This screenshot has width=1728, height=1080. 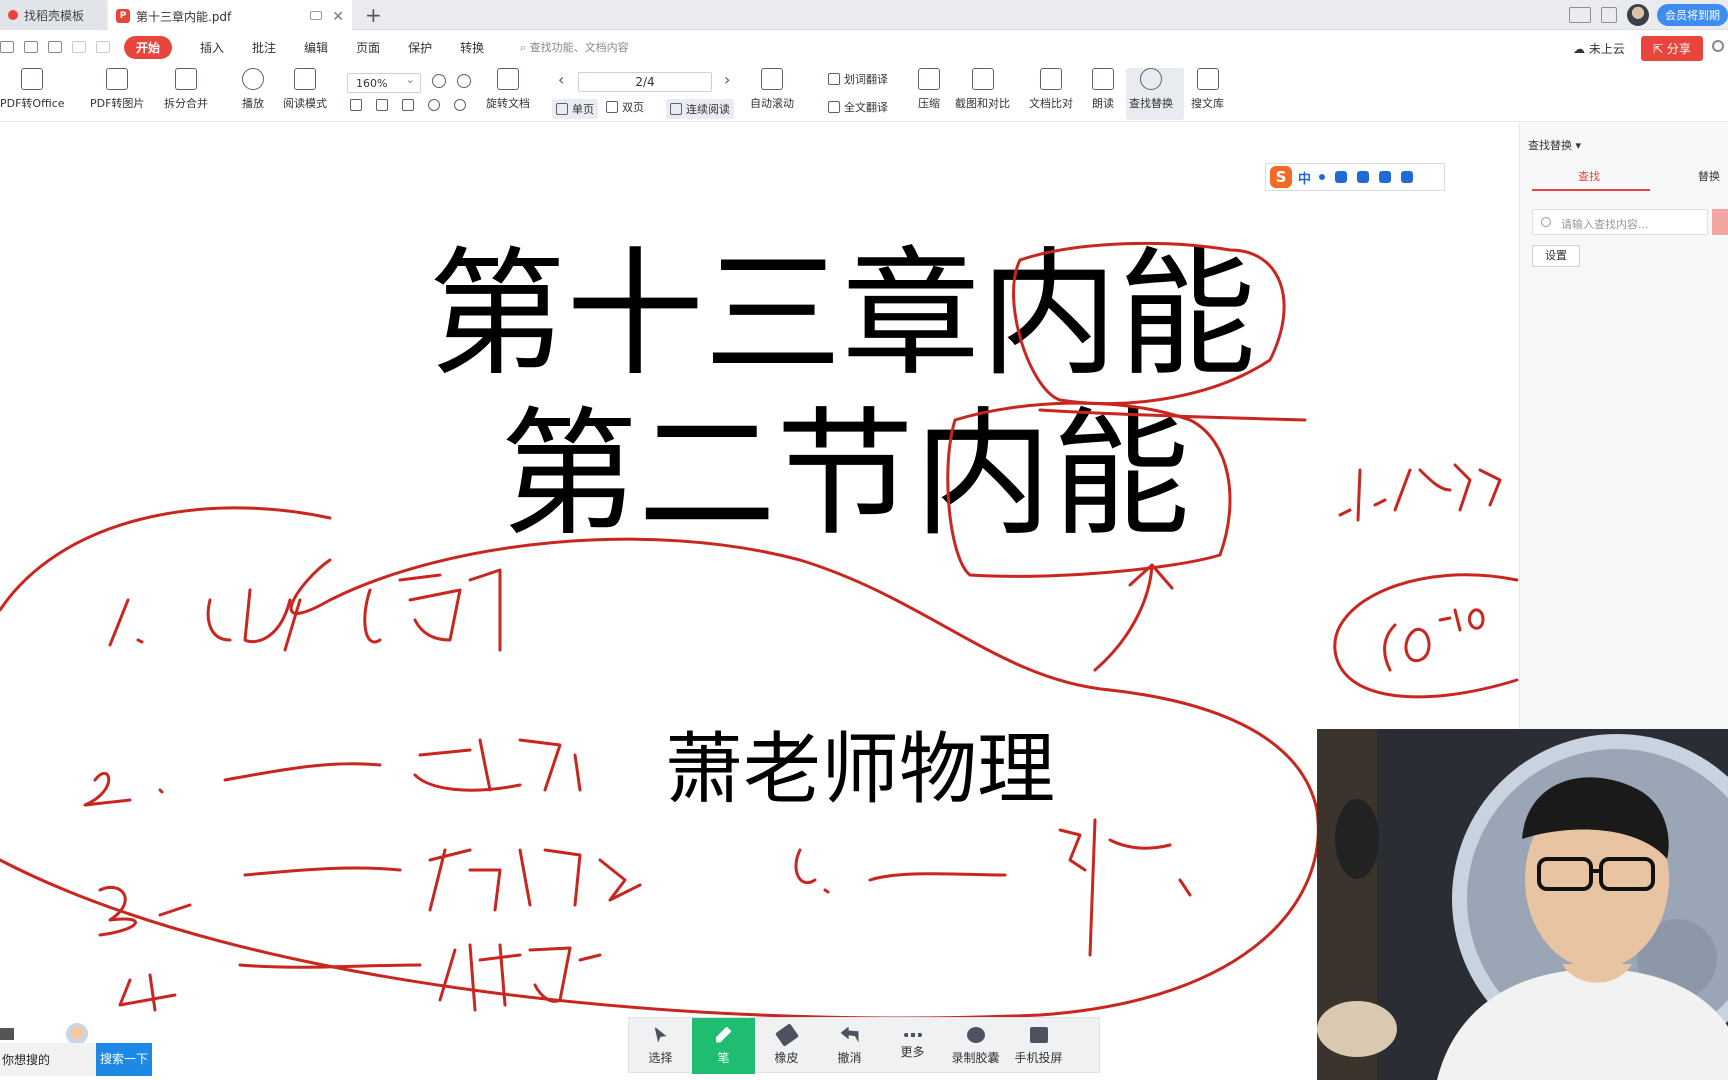 I want to click on fit-page-icon, so click(x=382, y=105).